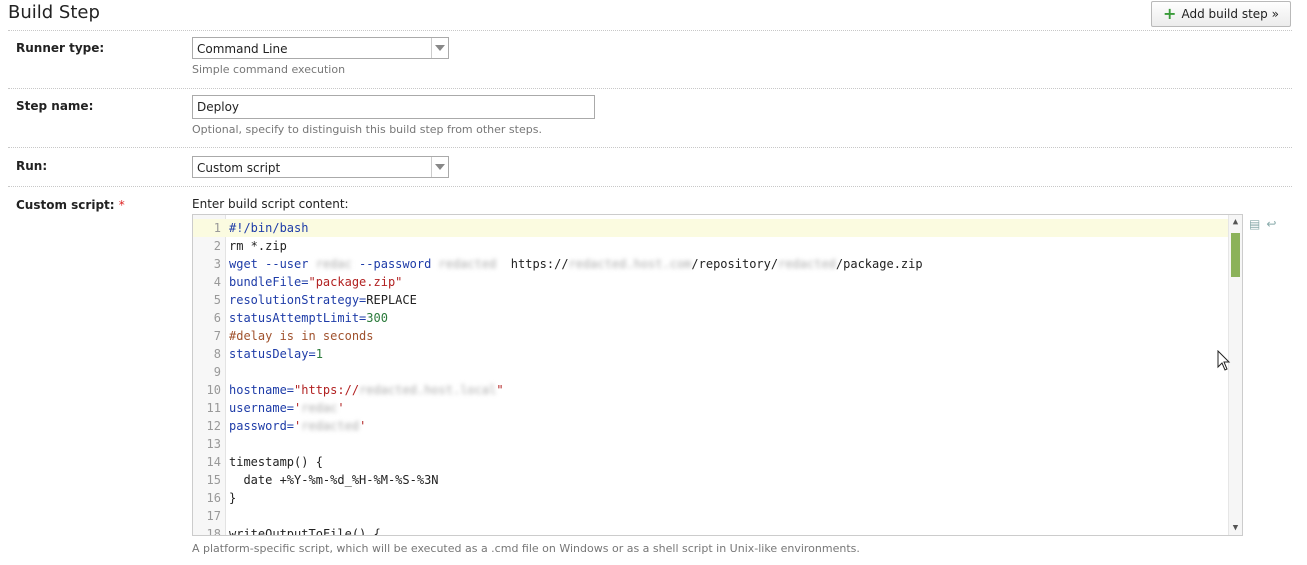  Describe the element at coordinates (121, 205) in the screenshot. I see `required-mark: *` at that location.